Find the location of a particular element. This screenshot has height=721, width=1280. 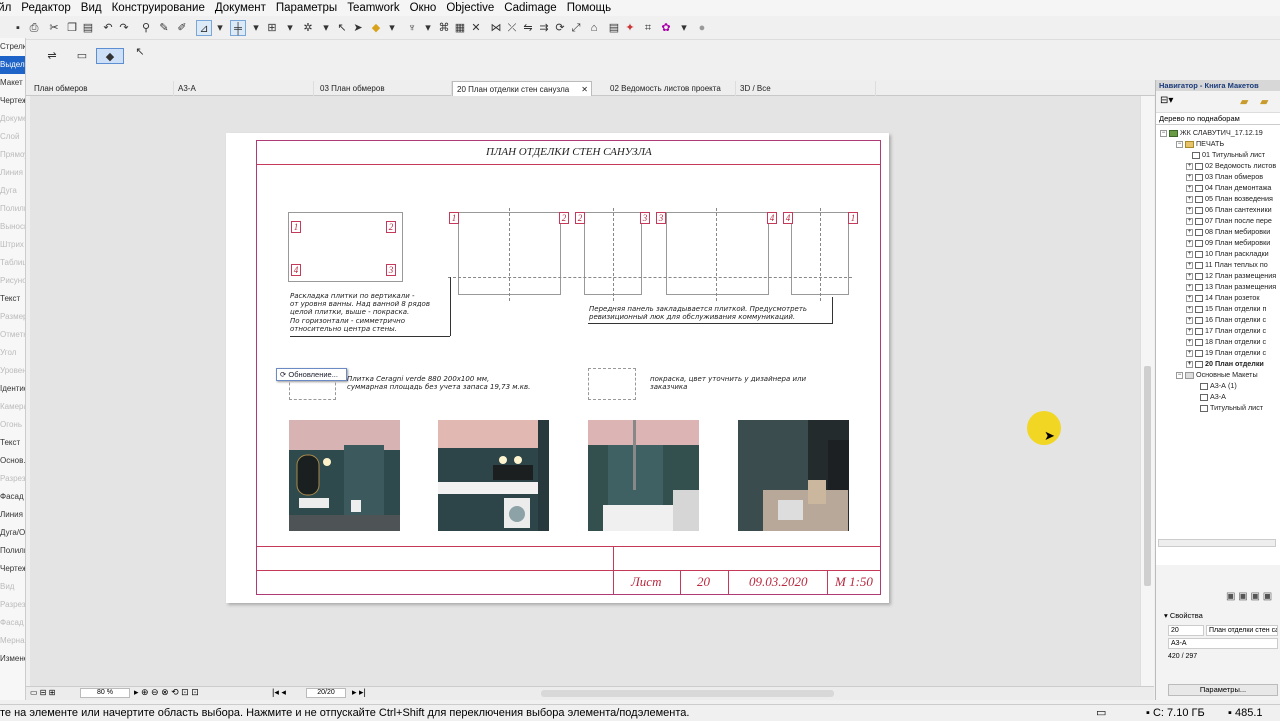

tree-sheet: +14 План розеток is located at coordinates (1223, 297).